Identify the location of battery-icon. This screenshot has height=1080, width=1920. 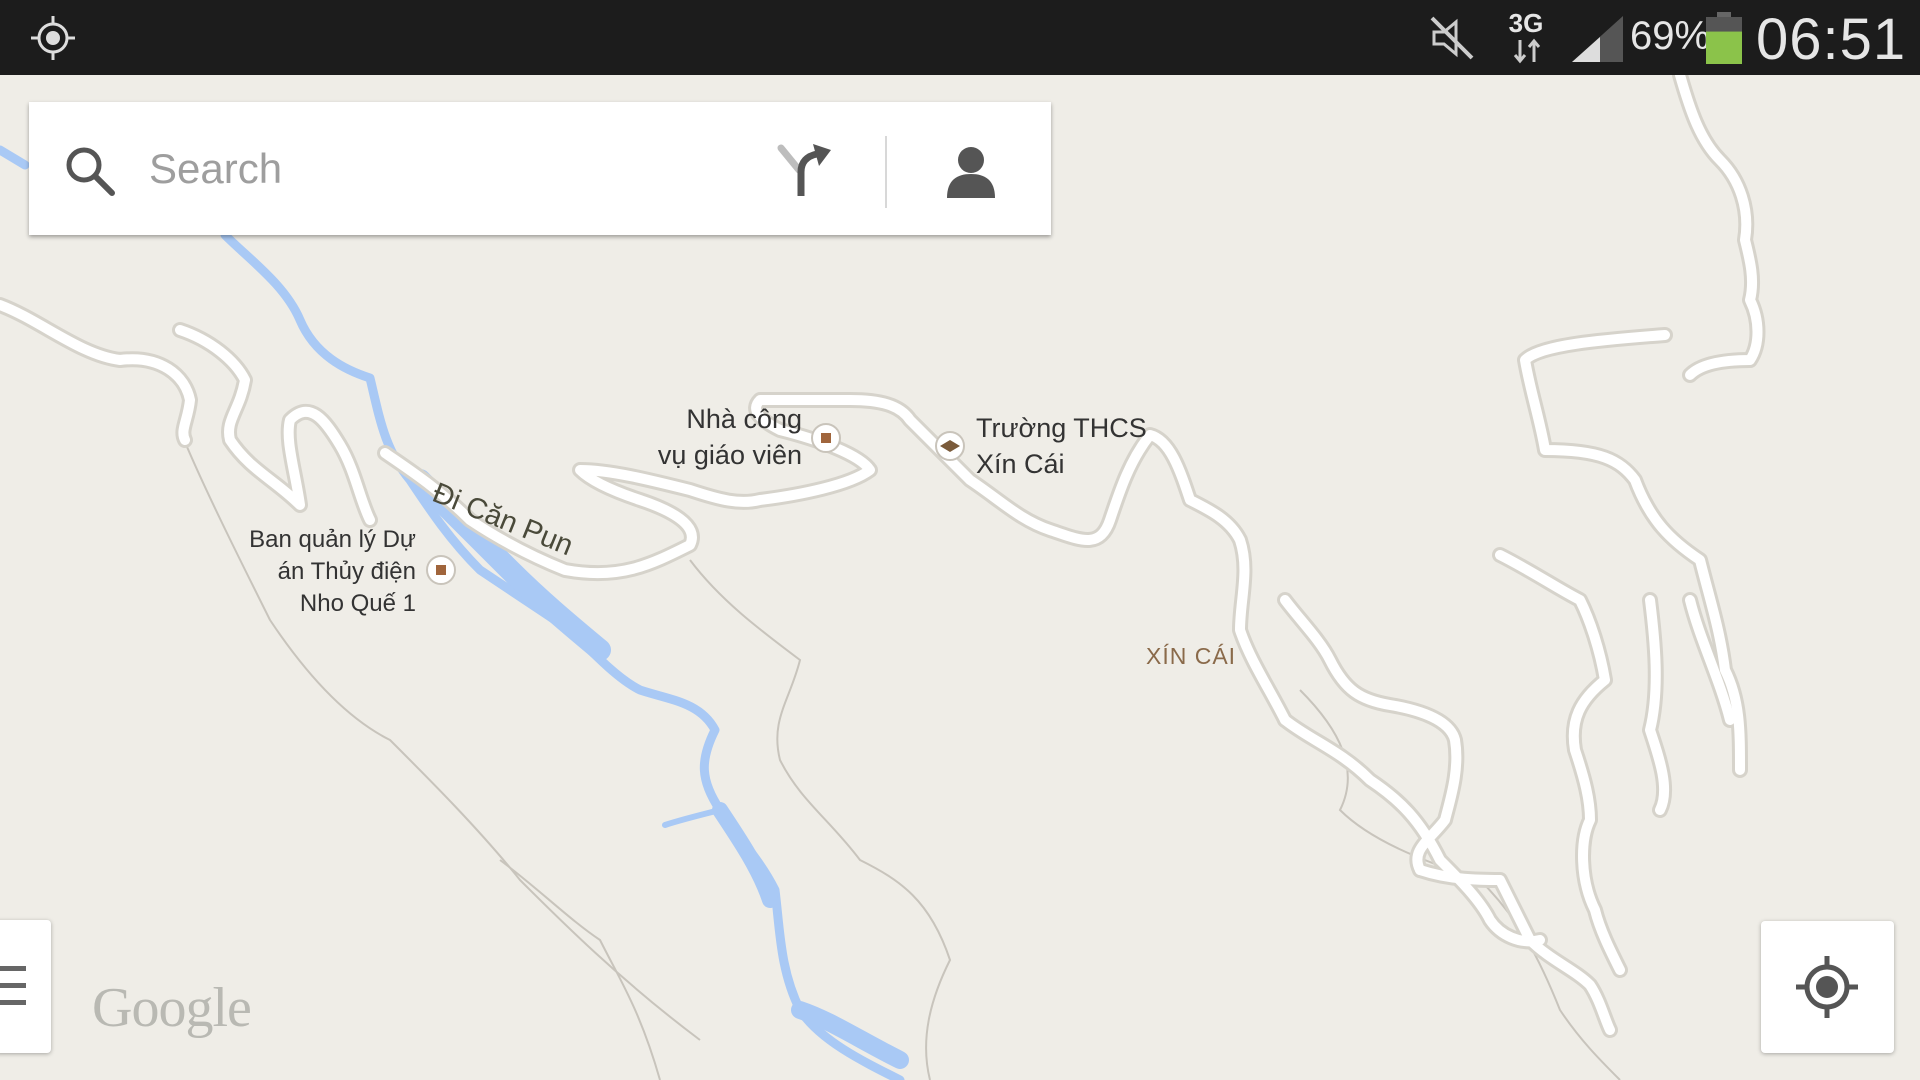
(1724, 38).